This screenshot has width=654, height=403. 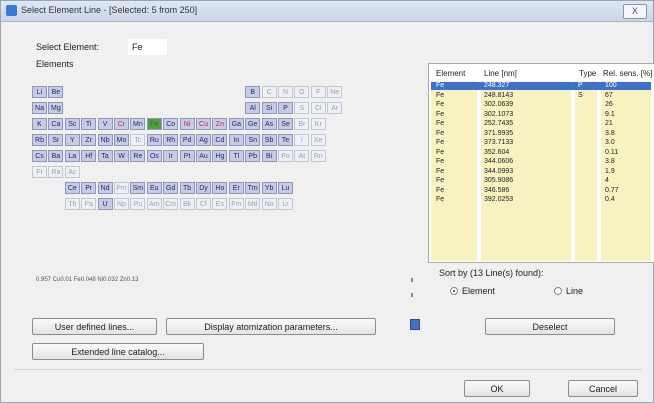 What do you see at coordinates (285, 188) in the screenshot?
I see `element-cell-lu: Lu` at bounding box center [285, 188].